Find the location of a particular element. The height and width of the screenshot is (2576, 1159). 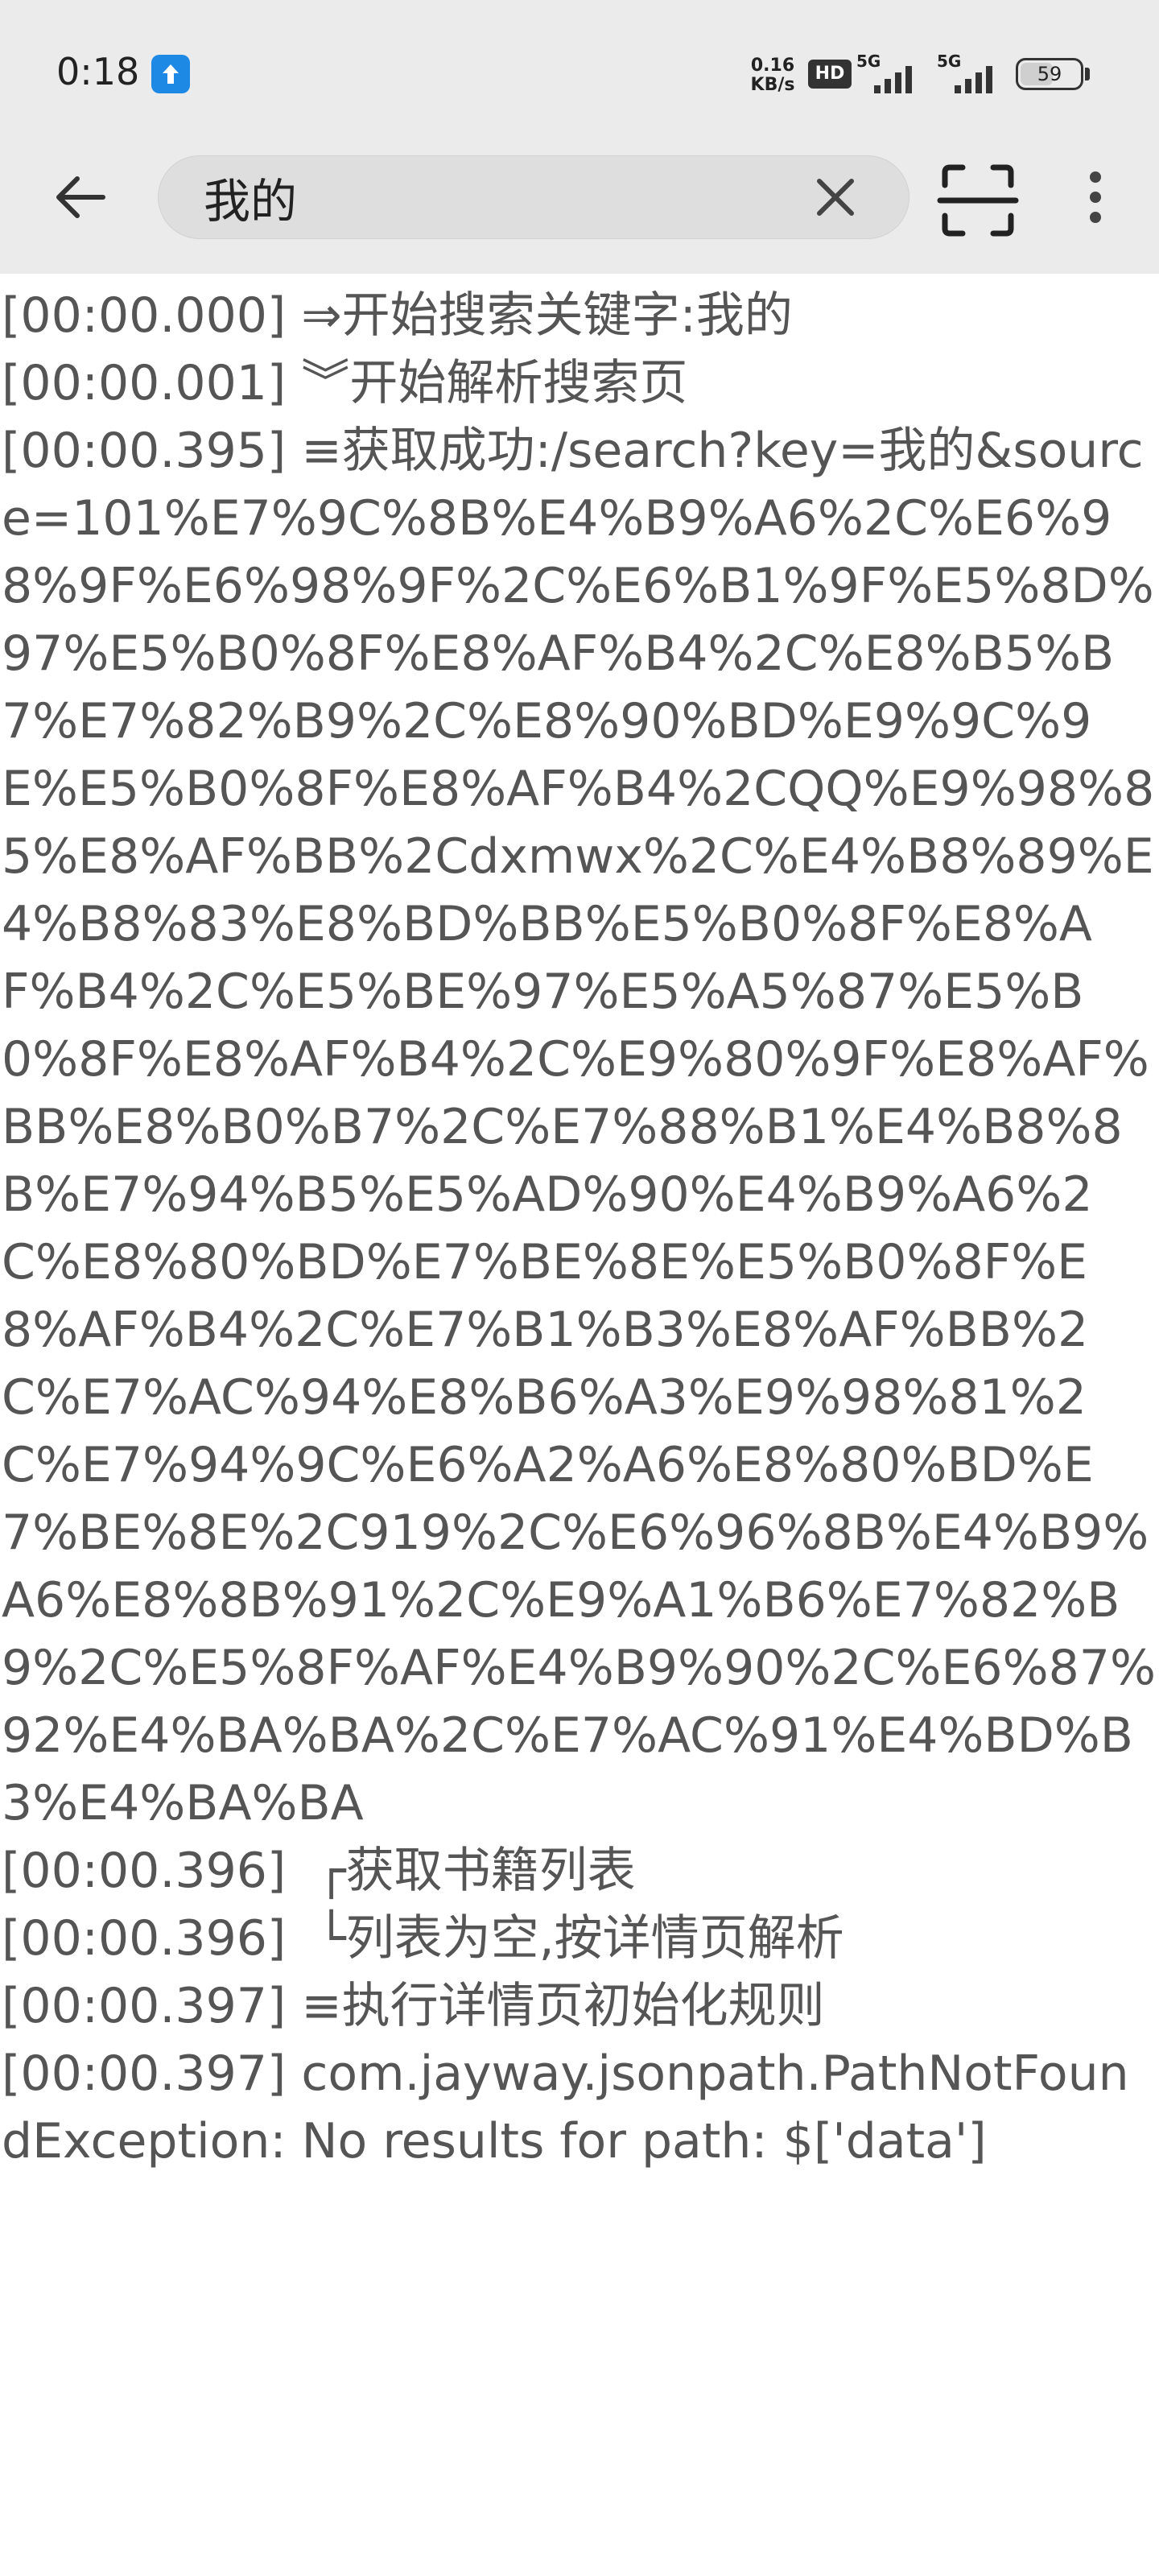

upload-arrow-icon is located at coordinates (170, 74).